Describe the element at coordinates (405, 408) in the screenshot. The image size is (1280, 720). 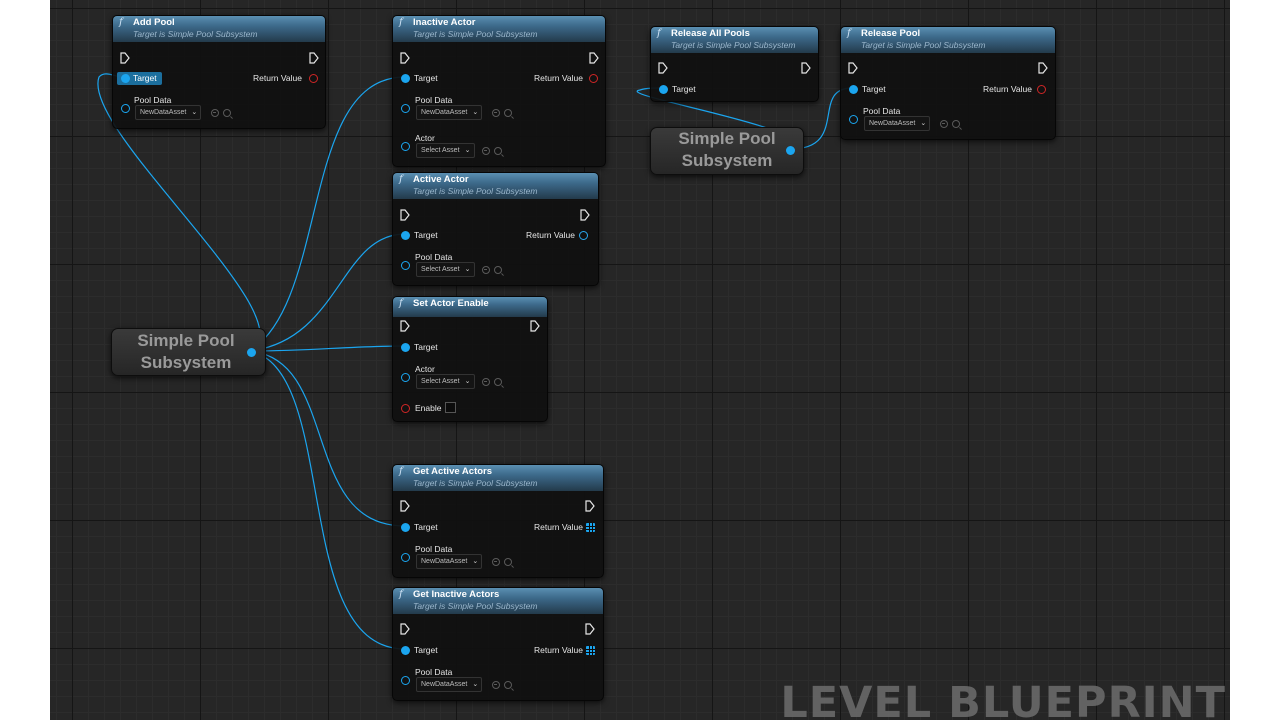
I see `enable-pin` at that location.